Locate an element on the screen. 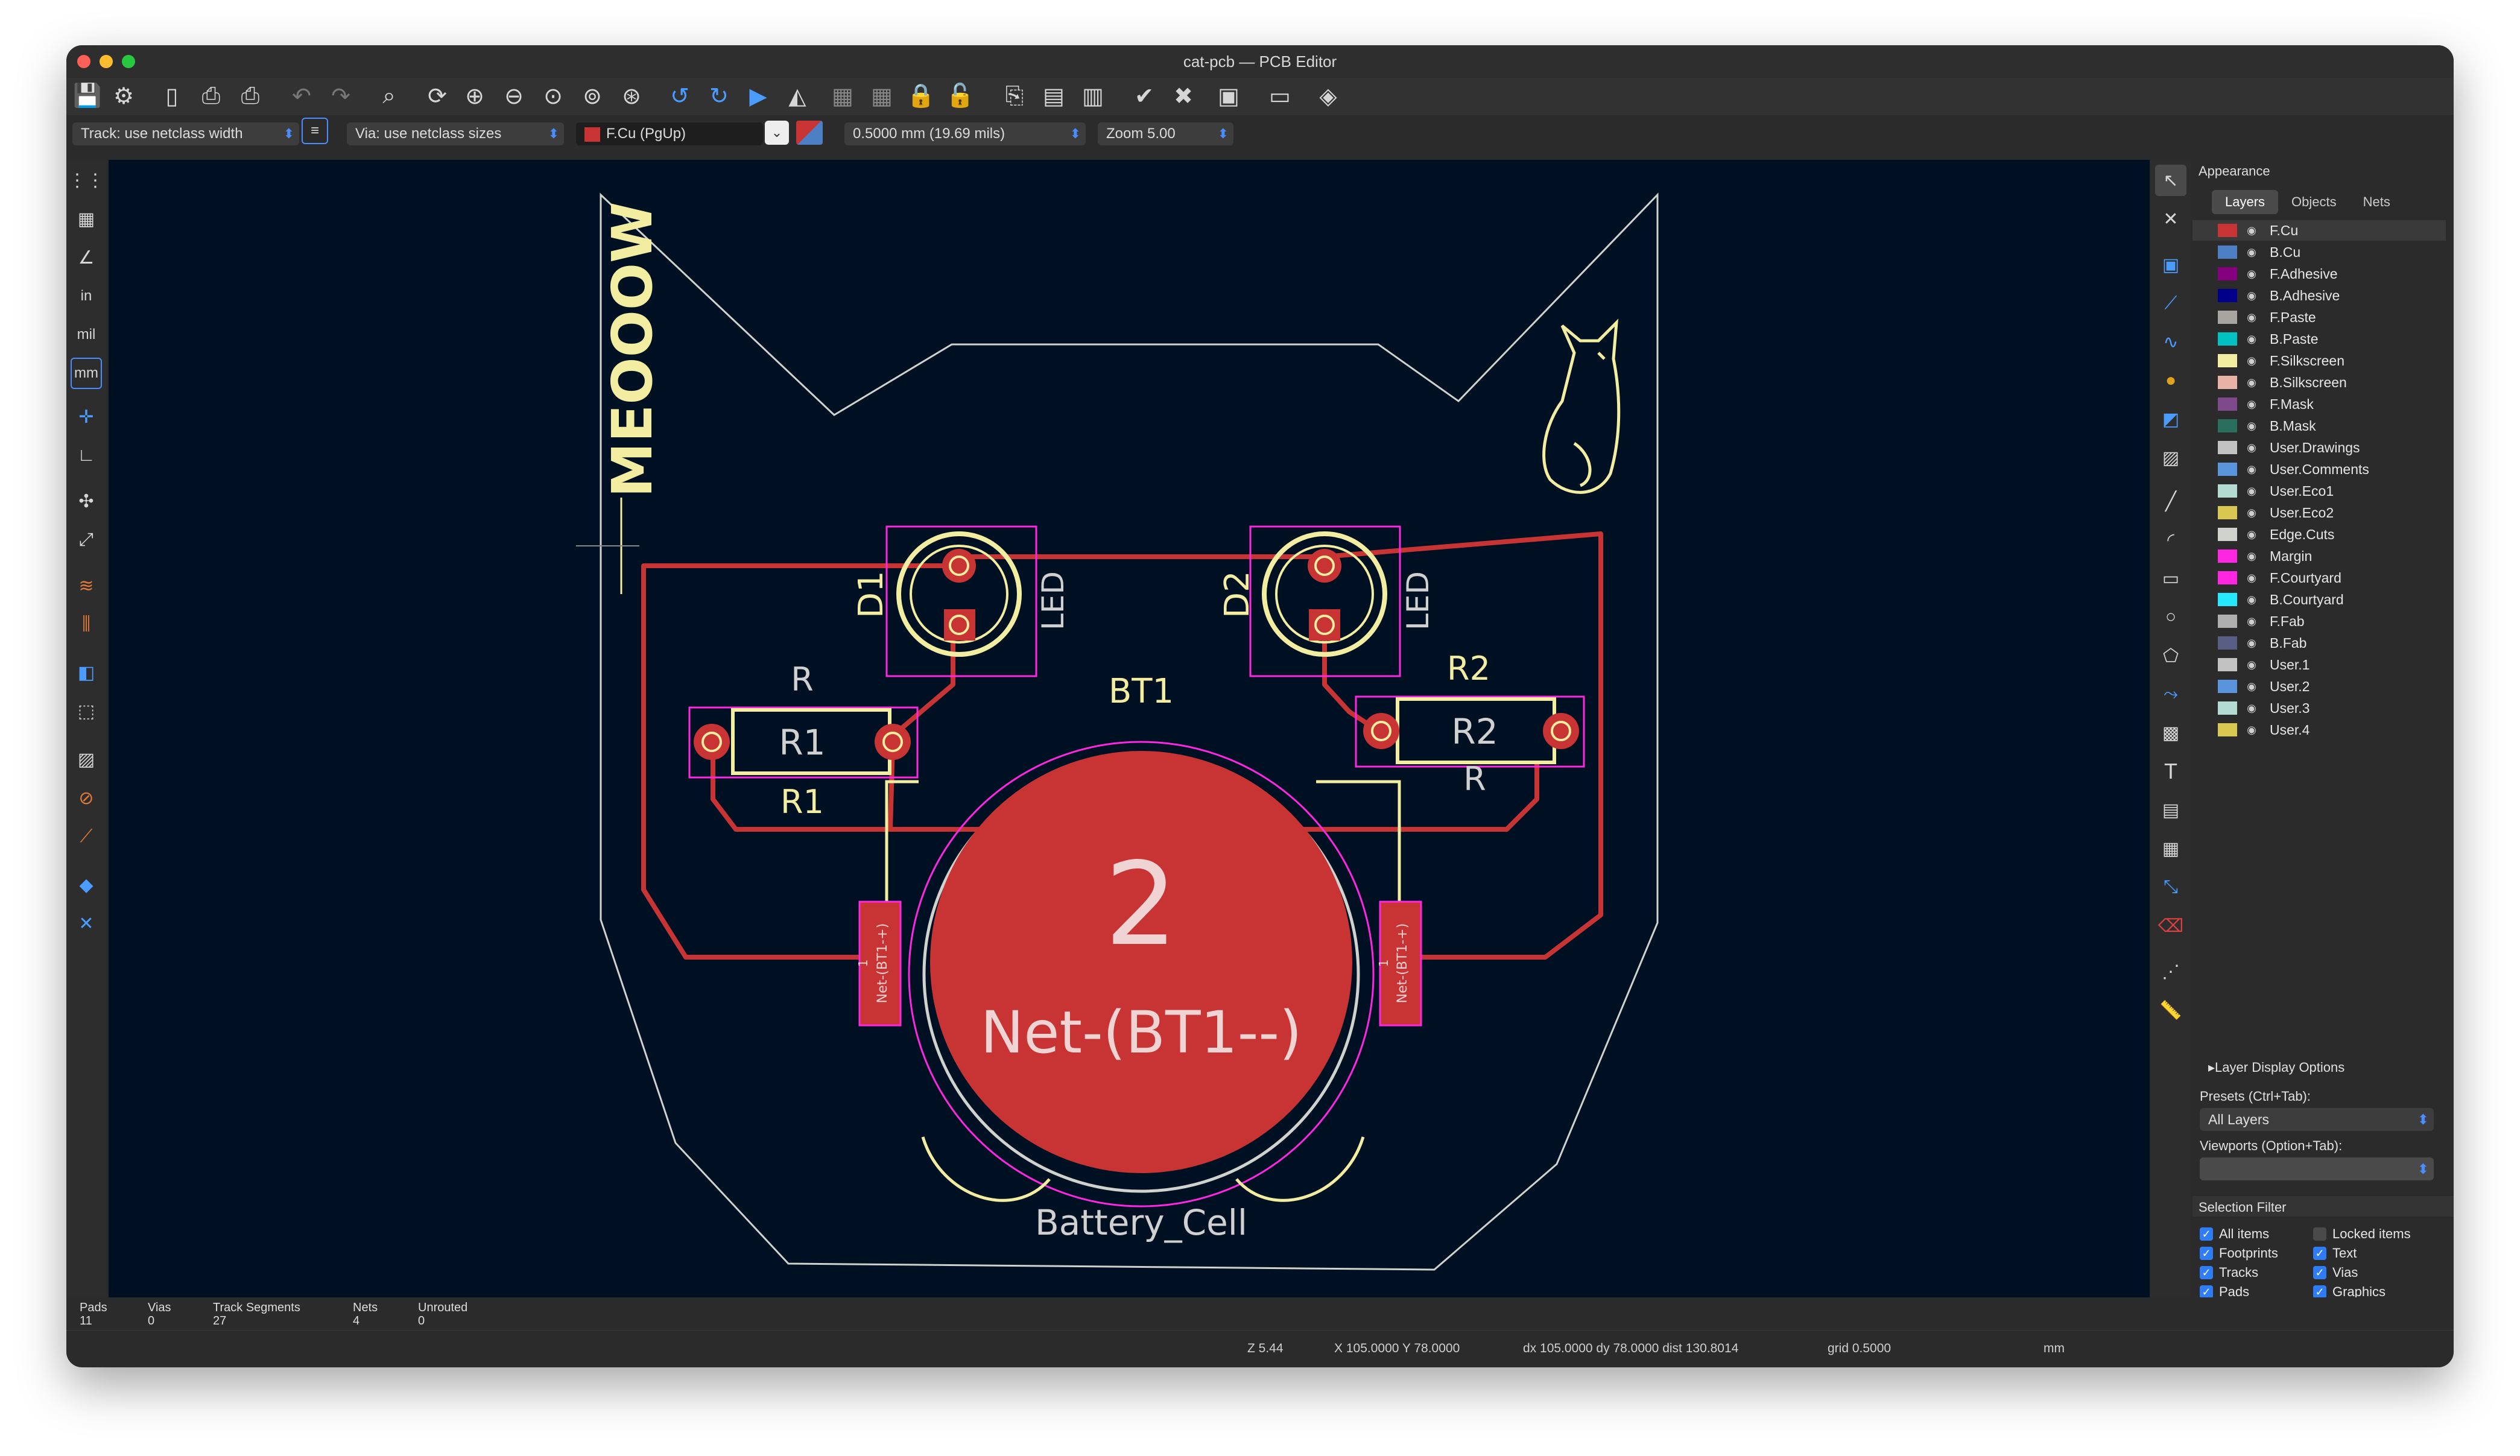 This screenshot has width=2520, height=1456. track-fill-icon: ⟋ is located at coordinates (87, 836).